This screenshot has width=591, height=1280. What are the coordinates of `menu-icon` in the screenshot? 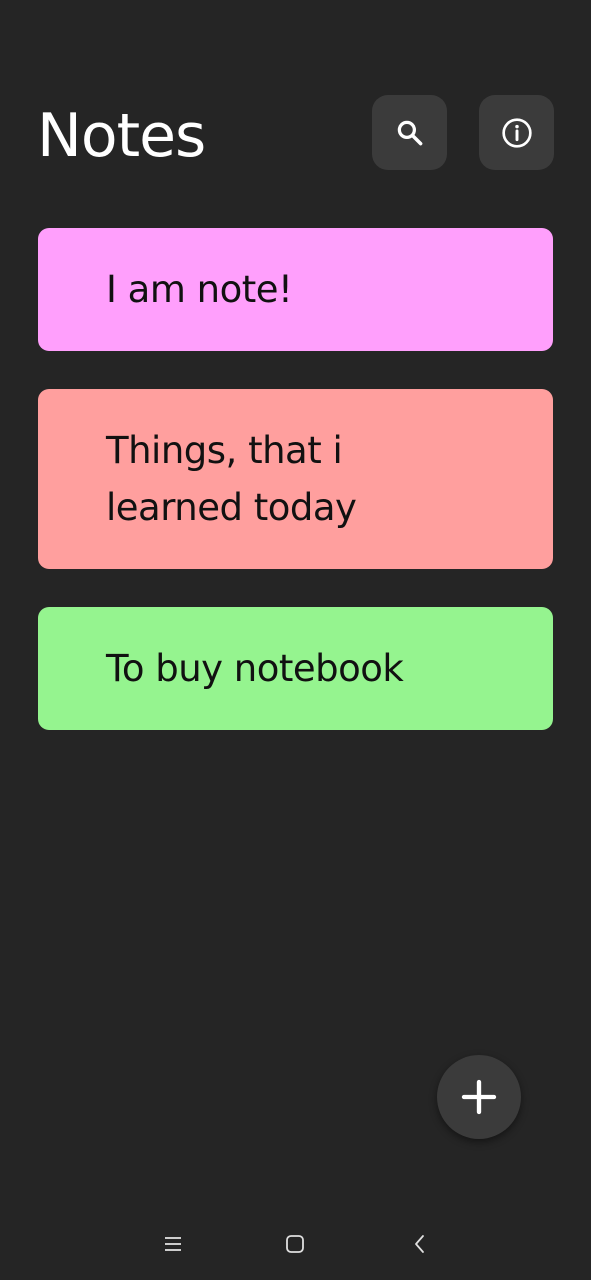 It's located at (173, 1244).